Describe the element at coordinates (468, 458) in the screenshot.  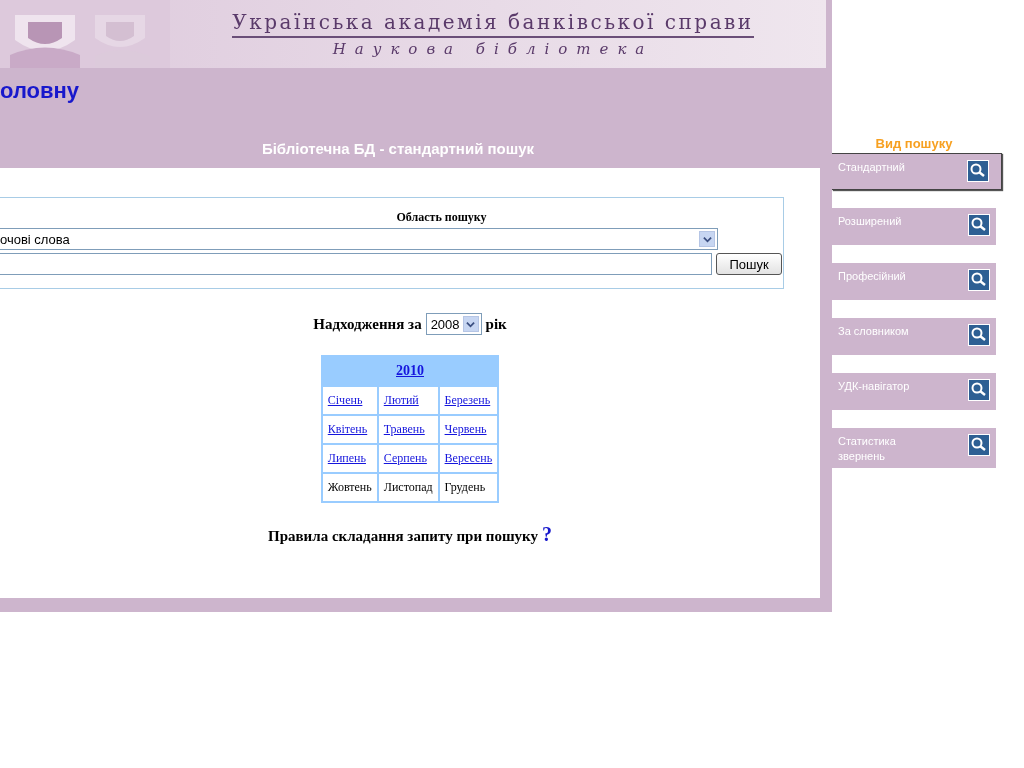
I see `month-link: Вересень` at that location.